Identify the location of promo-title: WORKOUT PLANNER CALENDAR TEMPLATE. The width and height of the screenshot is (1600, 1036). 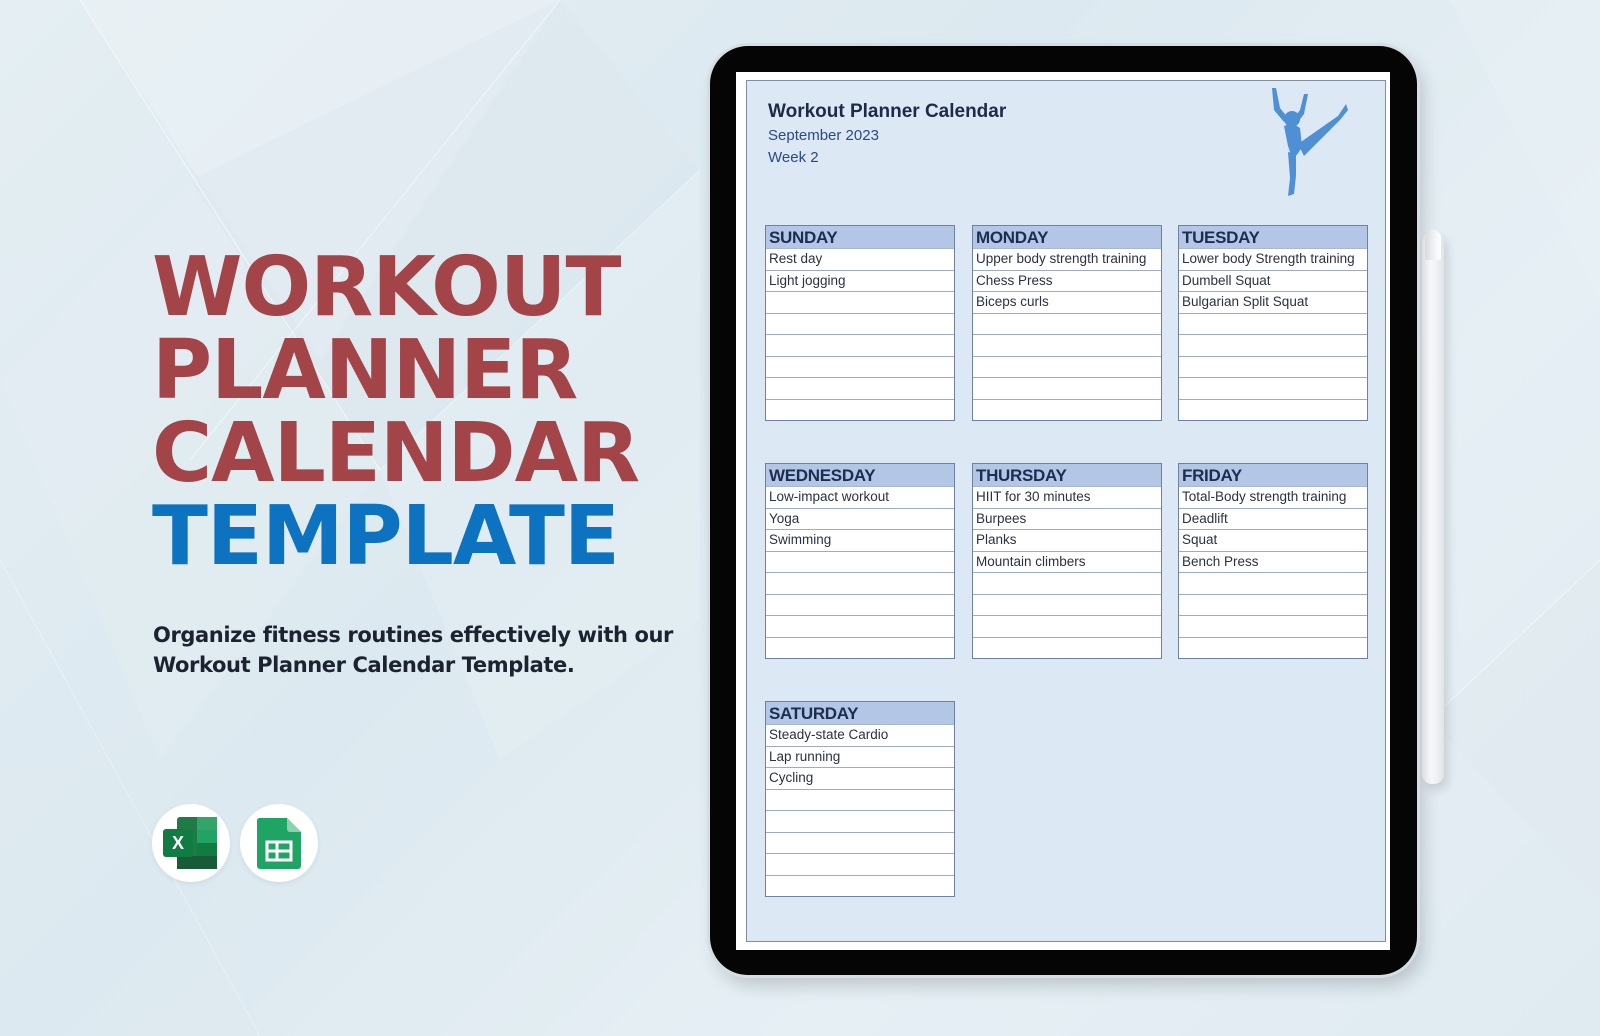
(396, 412).